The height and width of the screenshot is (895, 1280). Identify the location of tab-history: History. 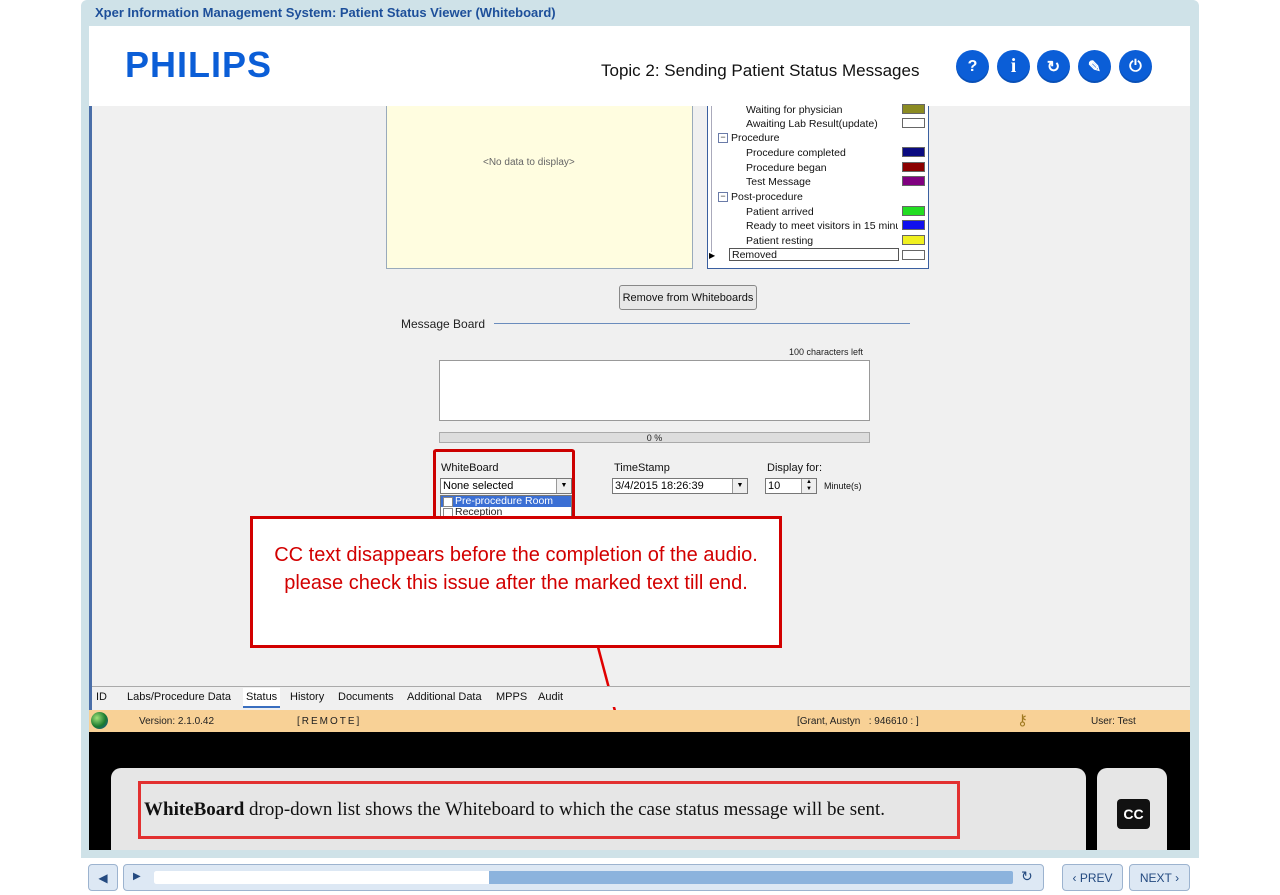
(307, 697).